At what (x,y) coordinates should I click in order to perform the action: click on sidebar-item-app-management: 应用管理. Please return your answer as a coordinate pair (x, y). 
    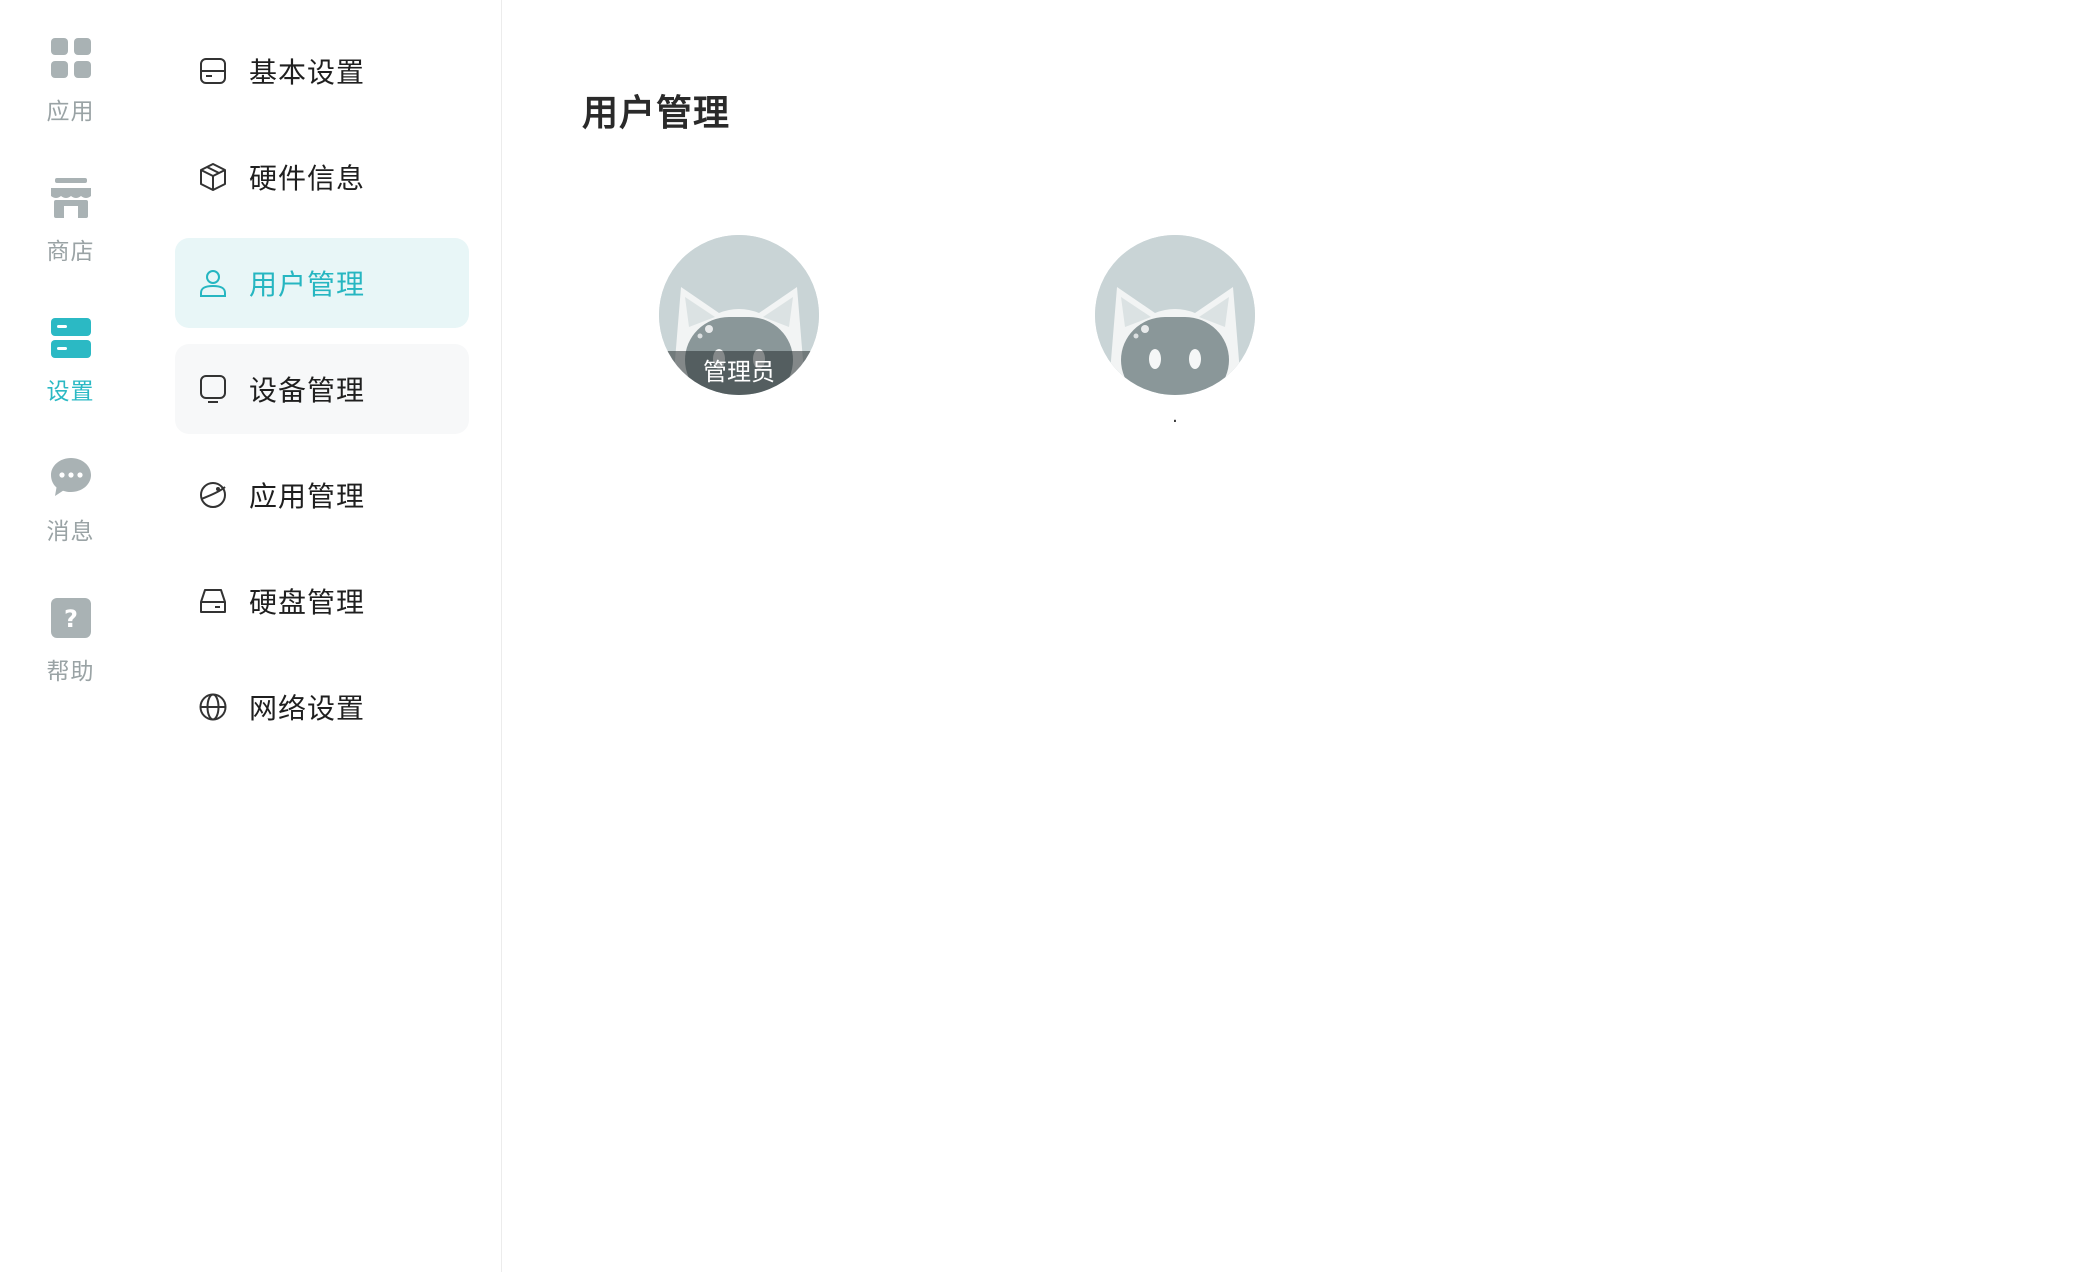
    Looking at the image, I should click on (322, 495).